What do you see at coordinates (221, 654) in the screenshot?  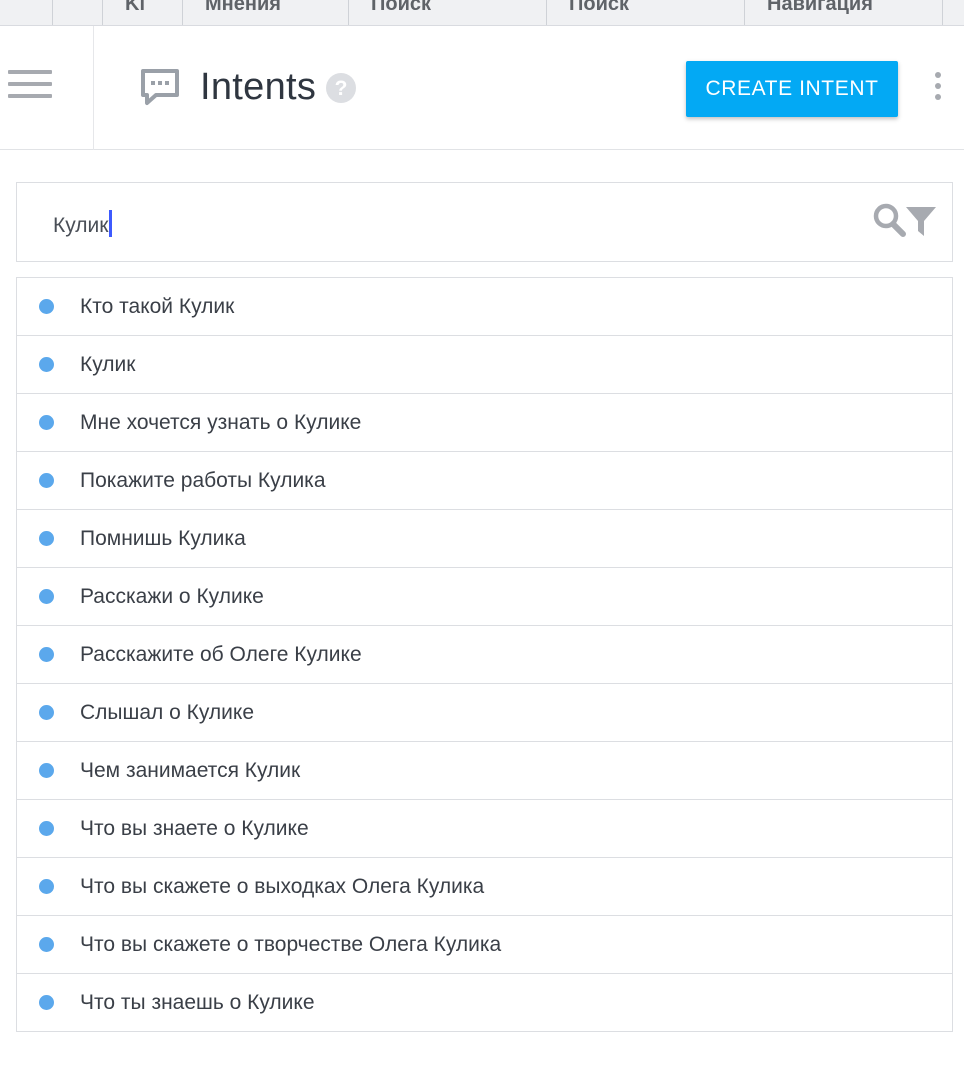 I see `intent-label: Расскажите об Олеге Кулике` at bounding box center [221, 654].